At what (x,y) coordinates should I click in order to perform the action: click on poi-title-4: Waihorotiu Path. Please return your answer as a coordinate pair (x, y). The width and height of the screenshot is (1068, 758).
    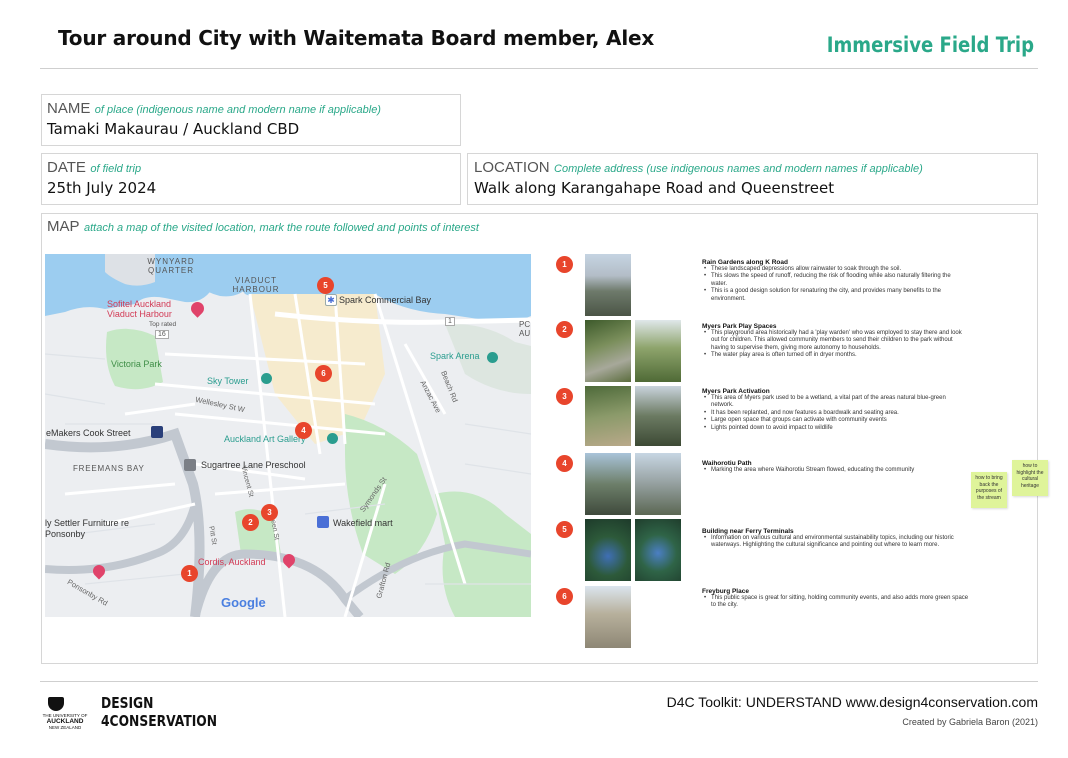
    Looking at the image, I should click on (727, 463).